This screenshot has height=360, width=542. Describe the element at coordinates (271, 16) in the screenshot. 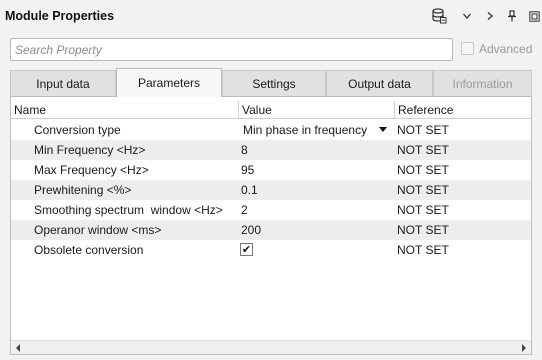

I see `title-bar: Module Properties` at that location.